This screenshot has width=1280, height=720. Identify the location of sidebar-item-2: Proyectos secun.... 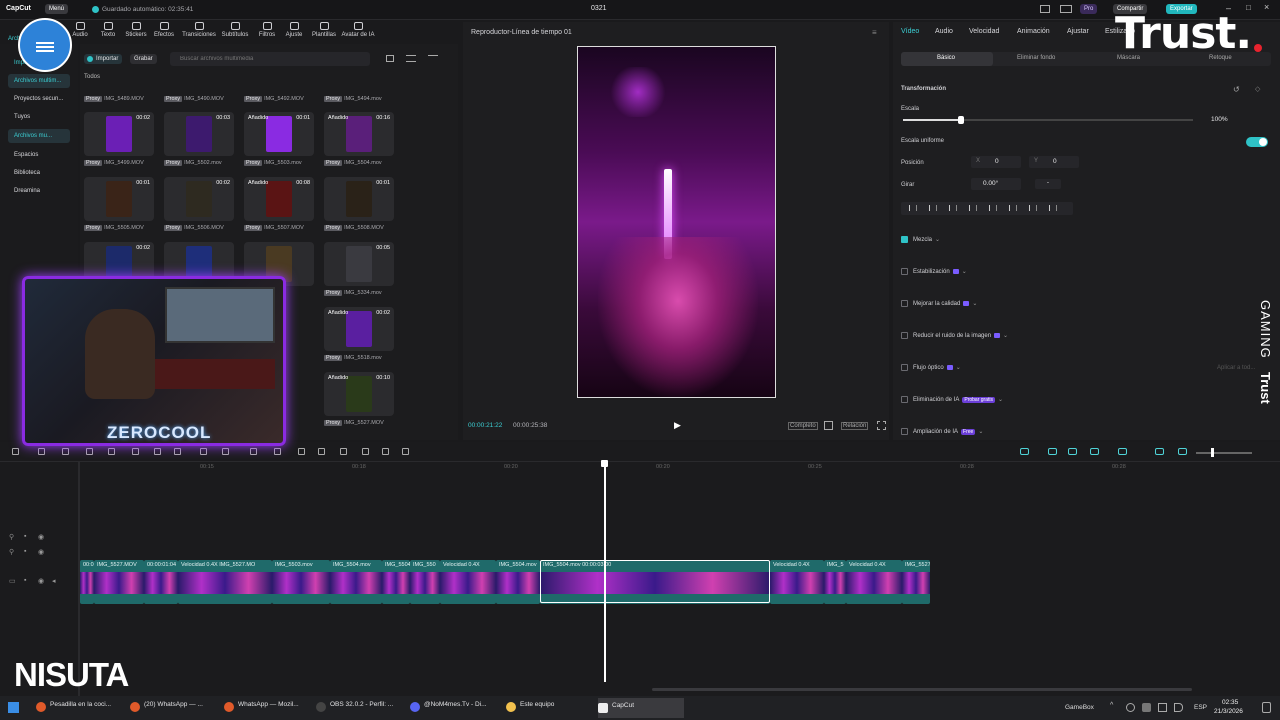
(39, 99).